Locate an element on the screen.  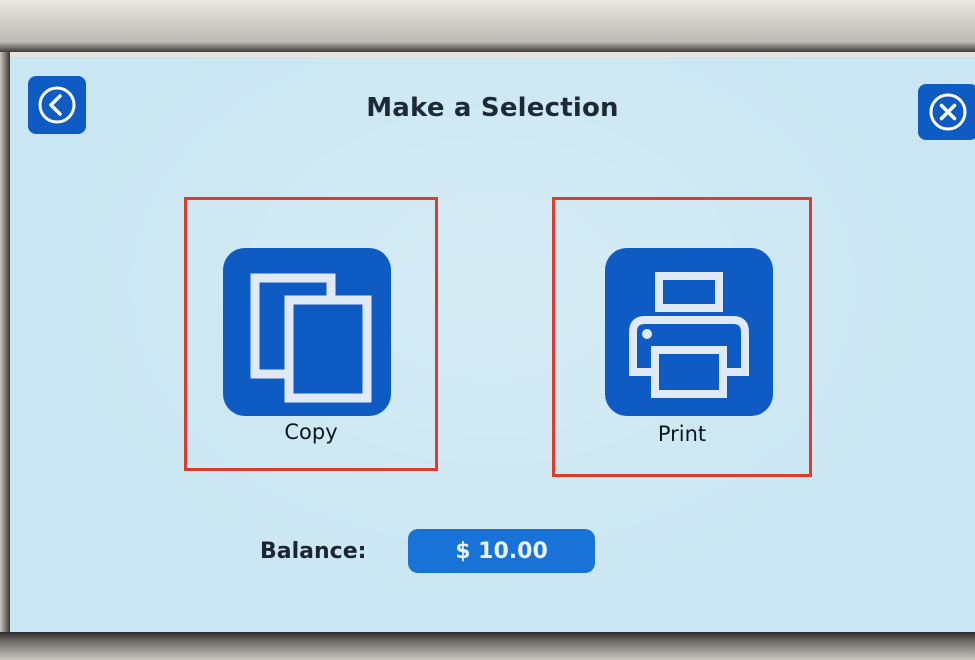
print-tile is located at coordinates (689, 332).